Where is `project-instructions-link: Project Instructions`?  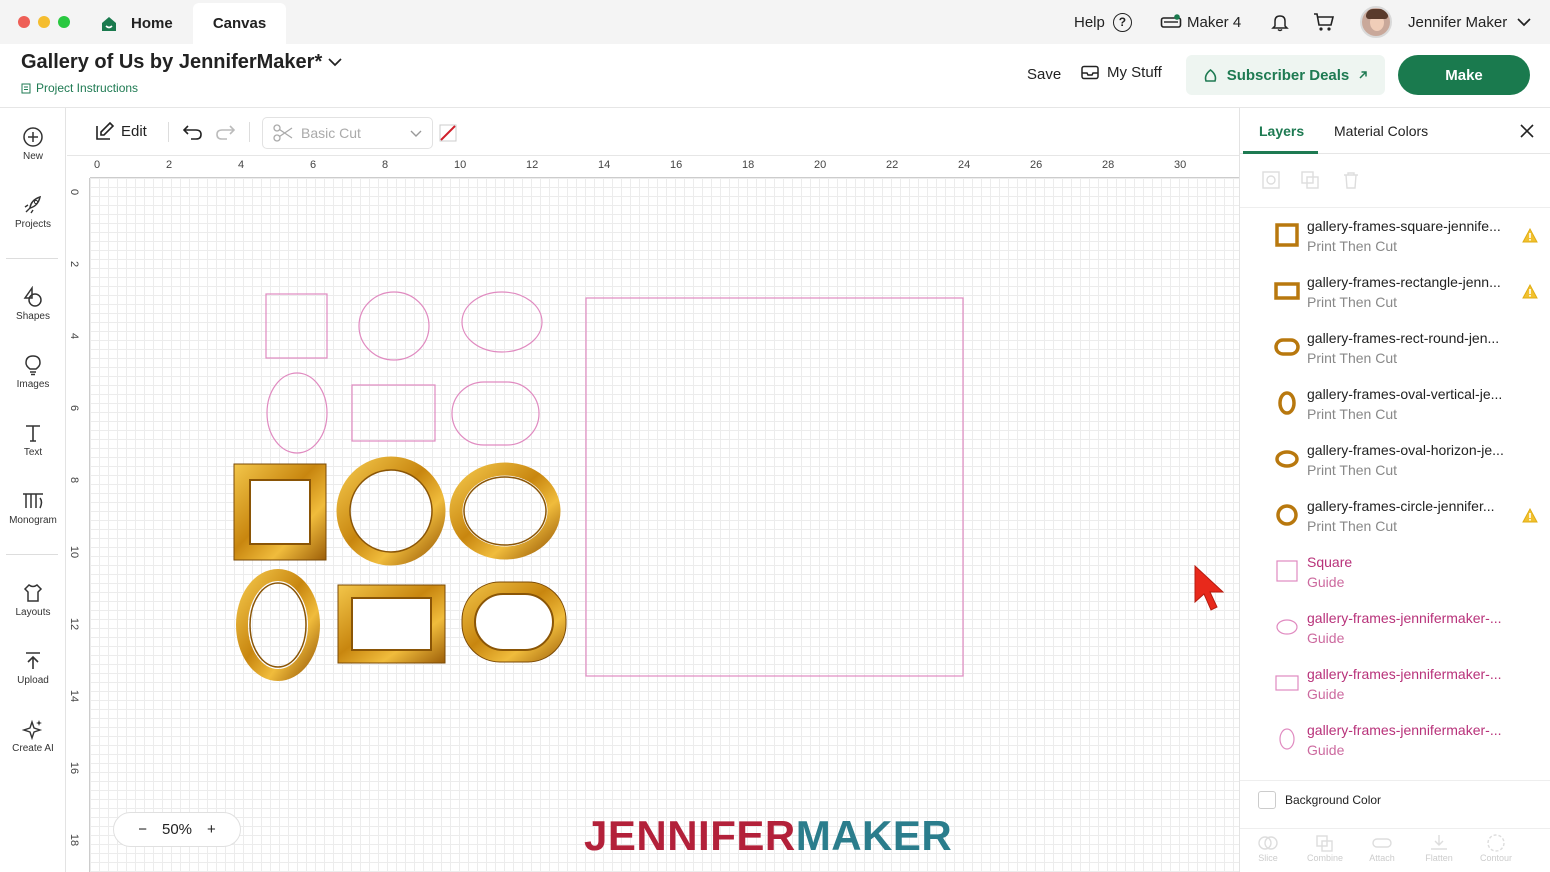 project-instructions-link: Project Instructions is located at coordinates (79, 88).